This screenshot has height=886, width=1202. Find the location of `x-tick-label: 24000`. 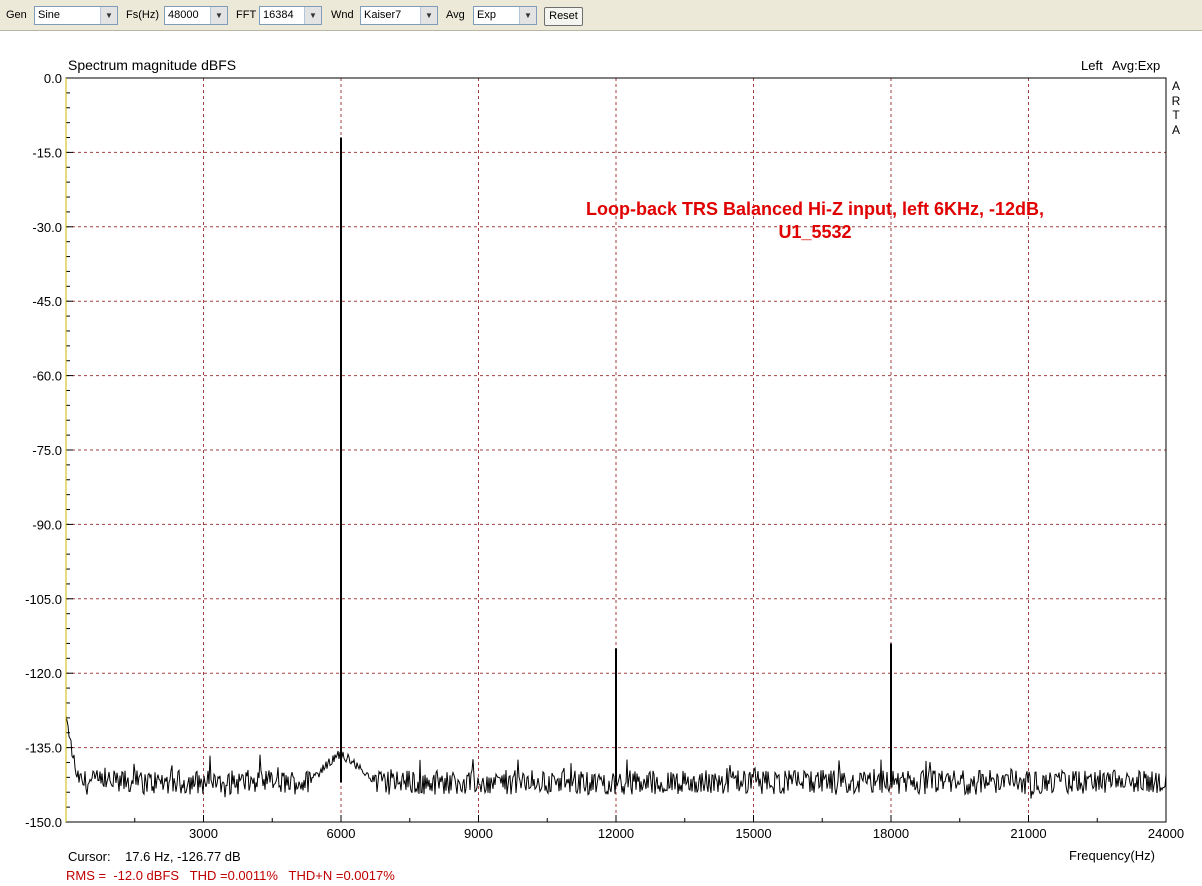

x-tick-label: 24000 is located at coordinates (1166, 833).